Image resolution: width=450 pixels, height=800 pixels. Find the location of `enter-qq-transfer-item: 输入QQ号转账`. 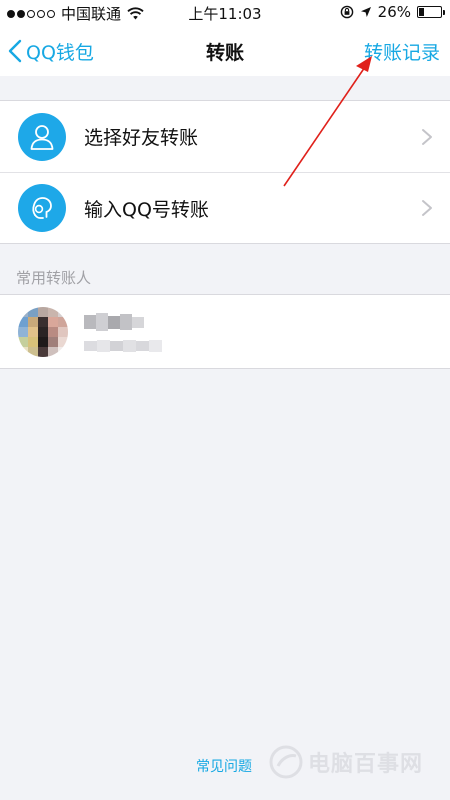

enter-qq-transfer-item: 输入QQ号转账 is located at coordinates (225, 207).